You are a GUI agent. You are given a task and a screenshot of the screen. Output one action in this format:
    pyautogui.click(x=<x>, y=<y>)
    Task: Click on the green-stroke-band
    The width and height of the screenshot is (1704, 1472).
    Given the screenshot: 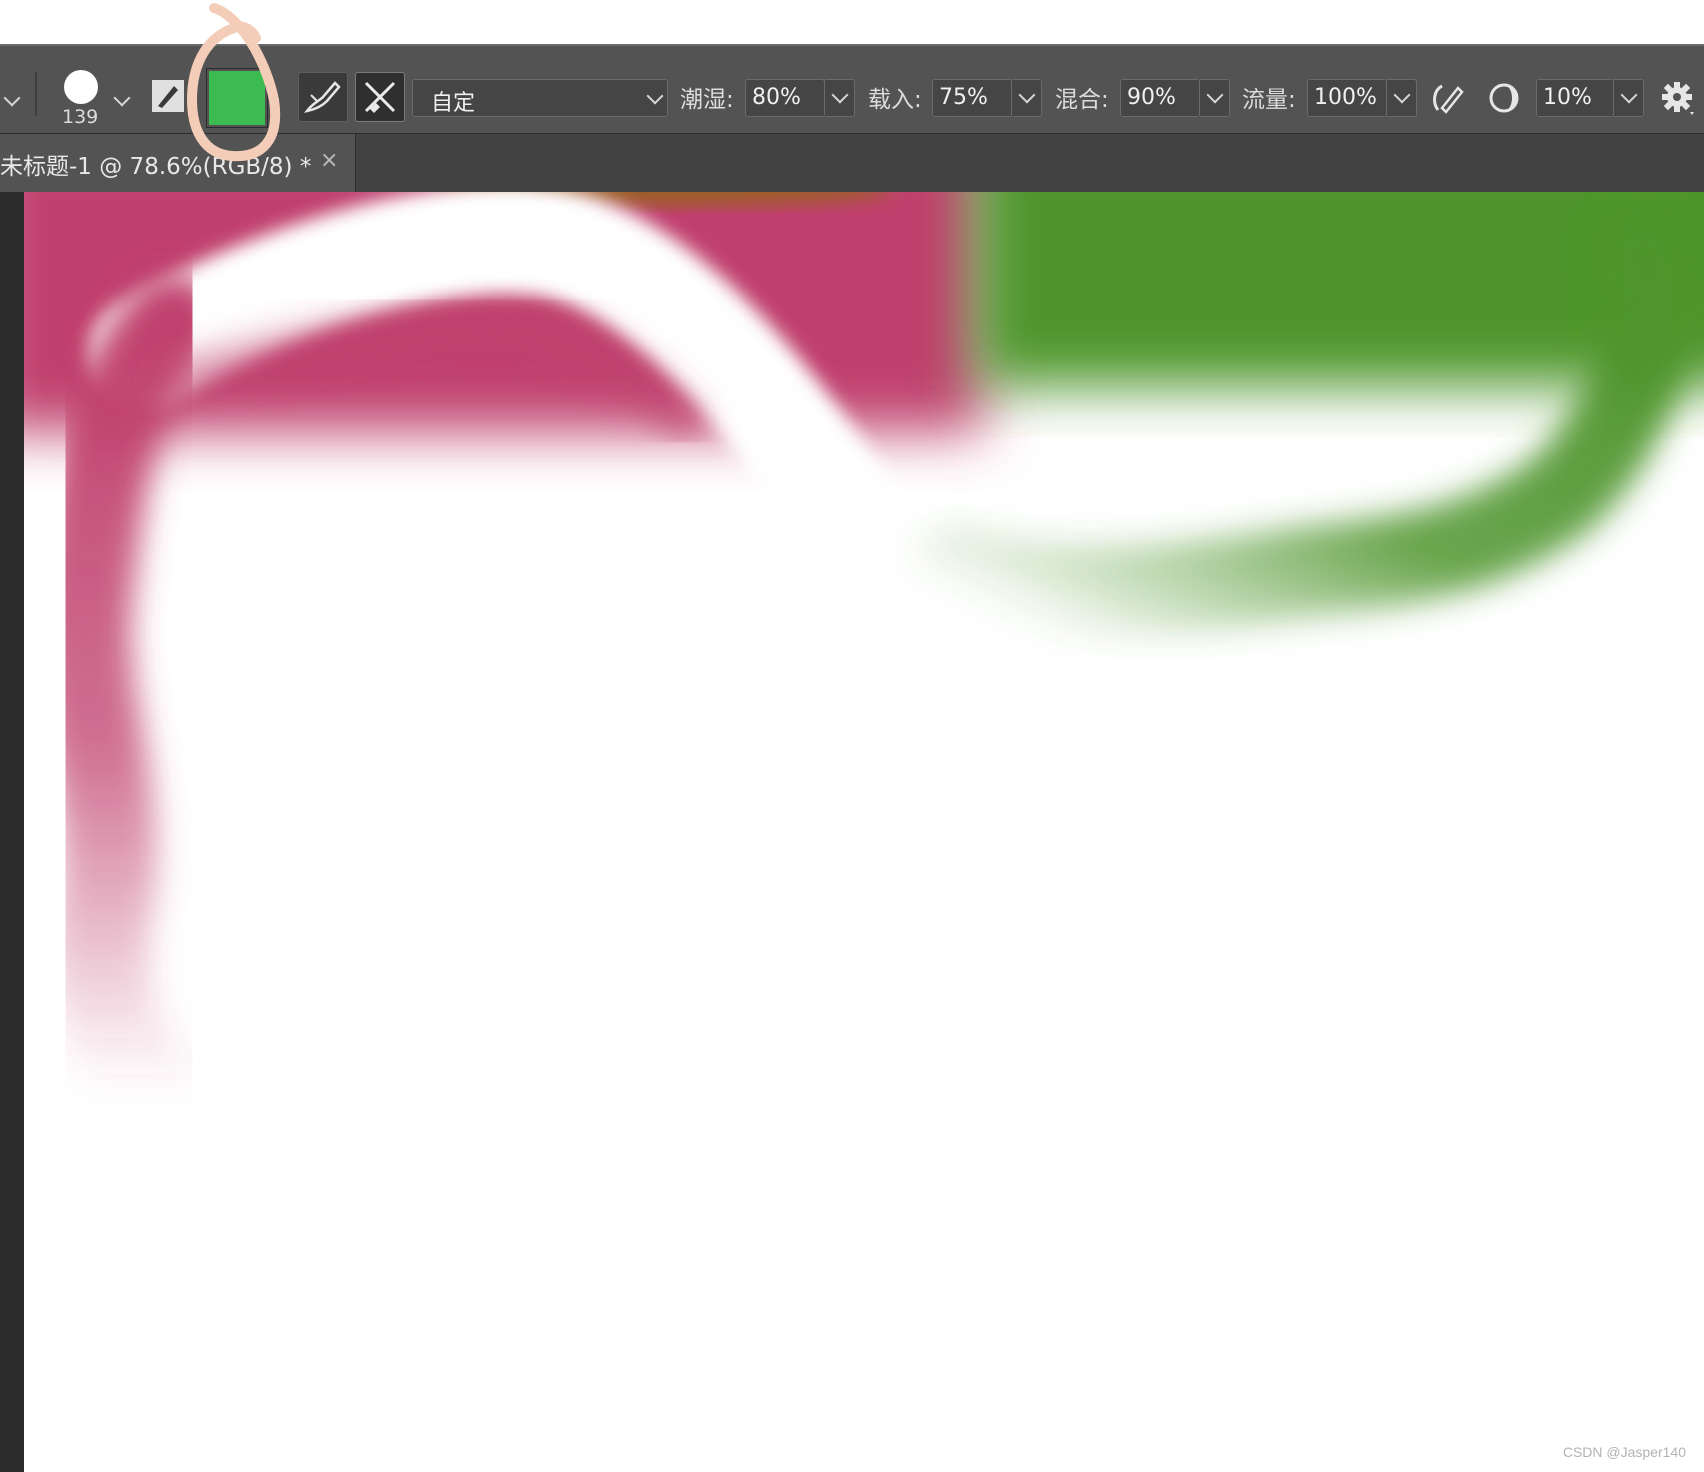 What is the action you would take?
    pyautogui.click(x=1339, y=289)
    